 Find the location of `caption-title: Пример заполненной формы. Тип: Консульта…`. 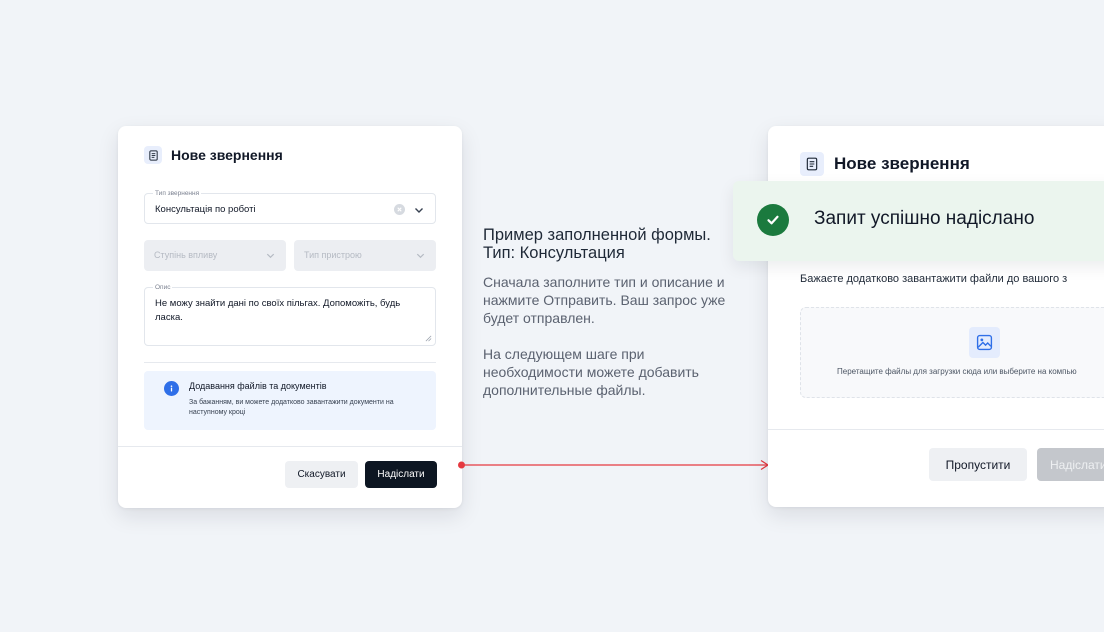

caption-title: Пример заполненной формы. Тип: Консульта… is located at coordinates (597, 244).